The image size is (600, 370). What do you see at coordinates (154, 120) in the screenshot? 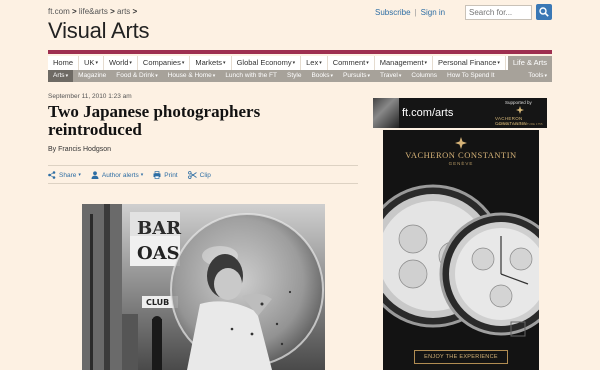
I see `article-headline: Two Japanese photographers reintroduced` at bounding box center [154, 120].